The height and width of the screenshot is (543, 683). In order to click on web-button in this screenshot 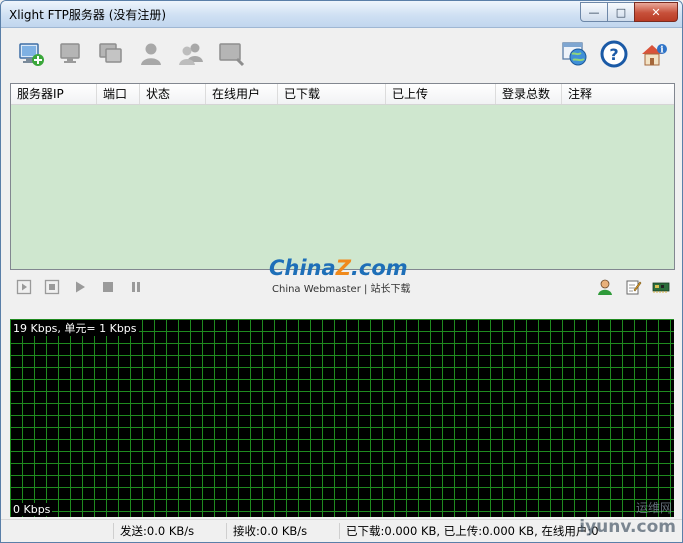, I will do `click(575, 54)`.